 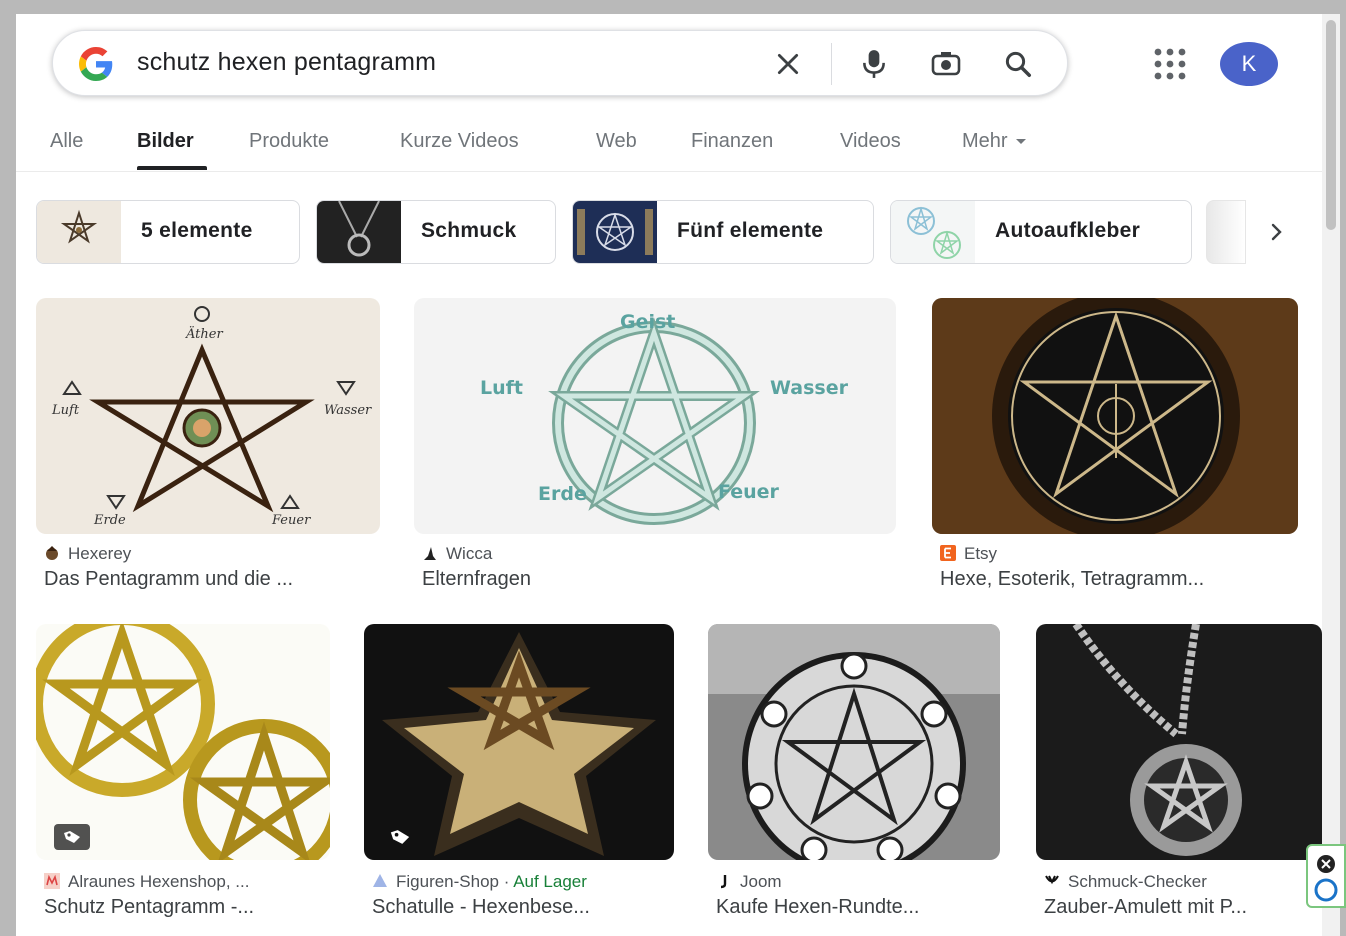 I want to click on tab-videos: Videos, so click(x=870, y=141).